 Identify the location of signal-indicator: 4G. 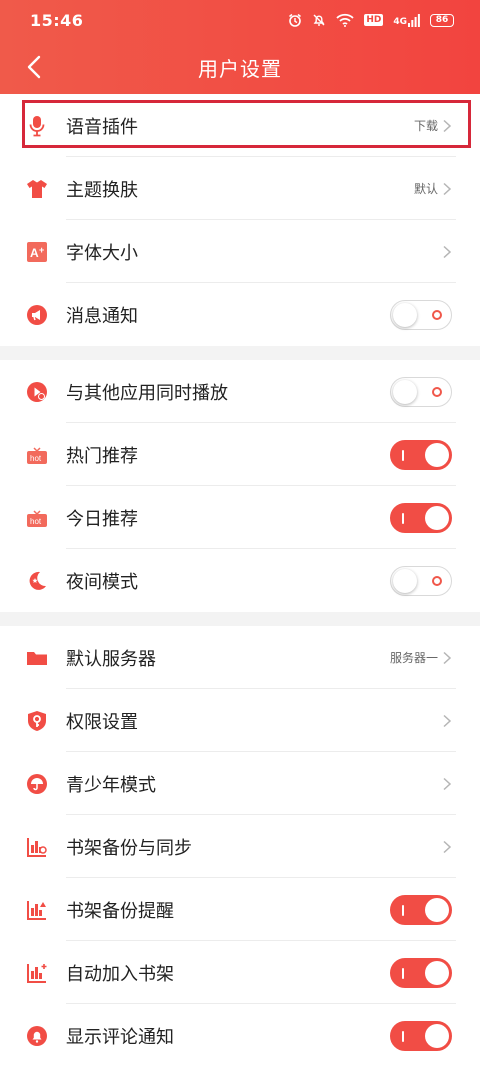
(406, 20).